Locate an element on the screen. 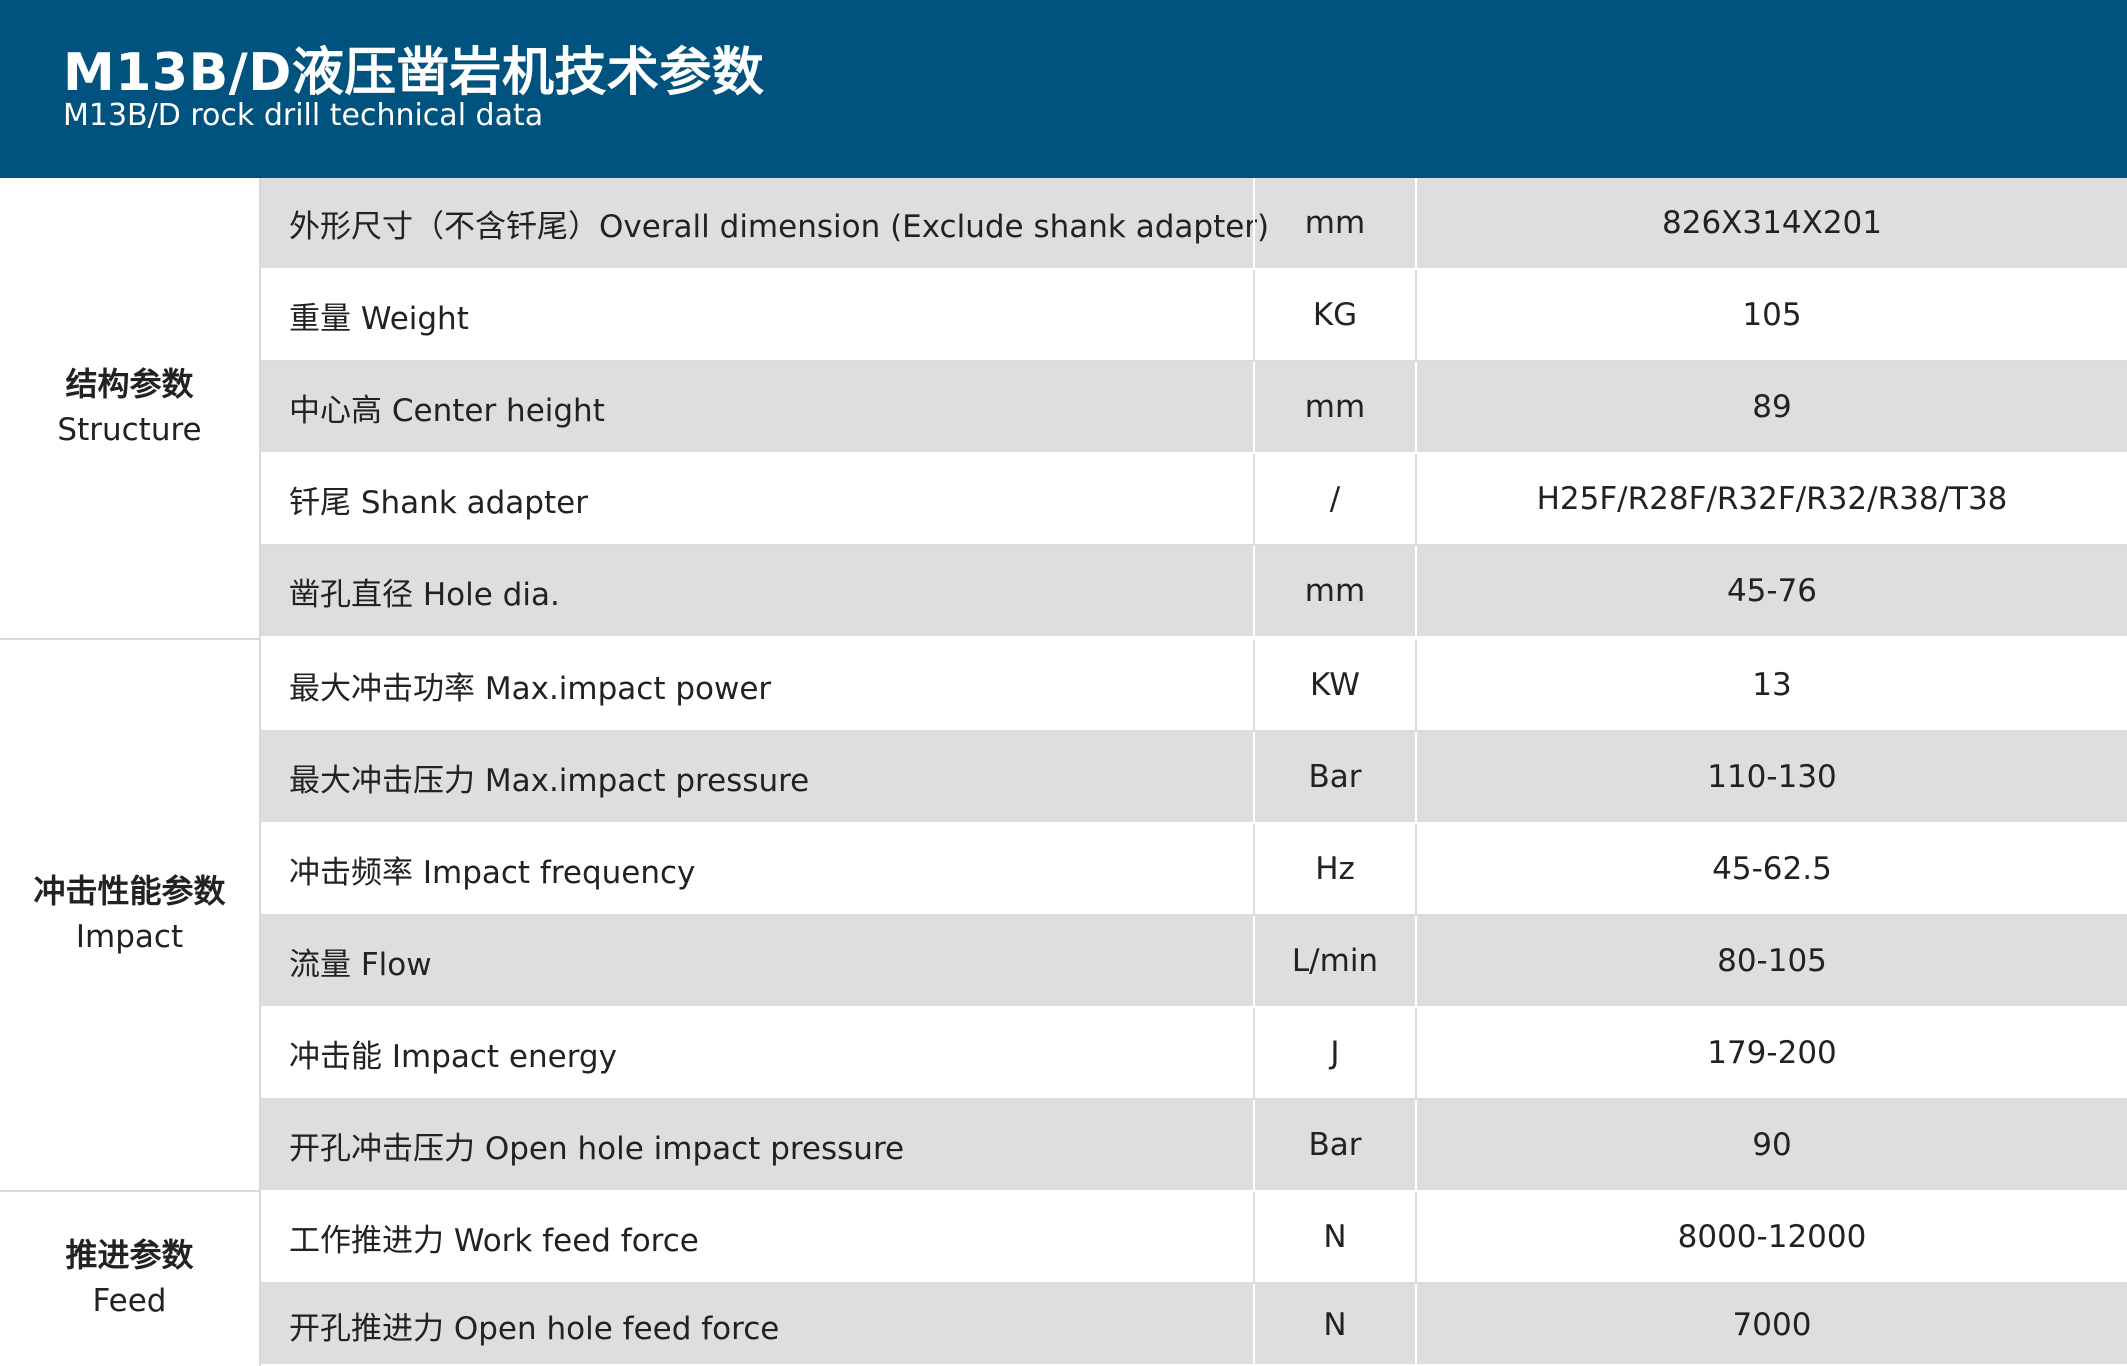 The image size is (2127, 1366). param-label: 流量 Flow is located at coordinates (360, 964).